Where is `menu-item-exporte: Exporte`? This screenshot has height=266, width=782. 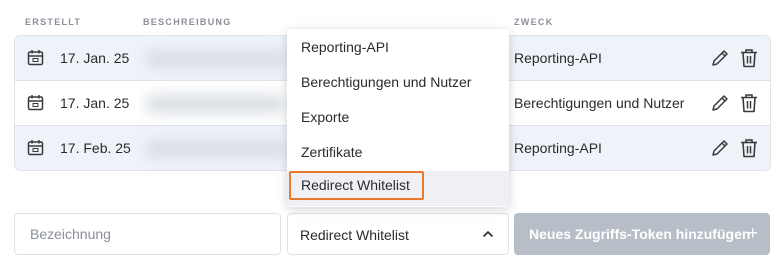
menu-item-exporte: Exporte is located at coordinates (398, 117).